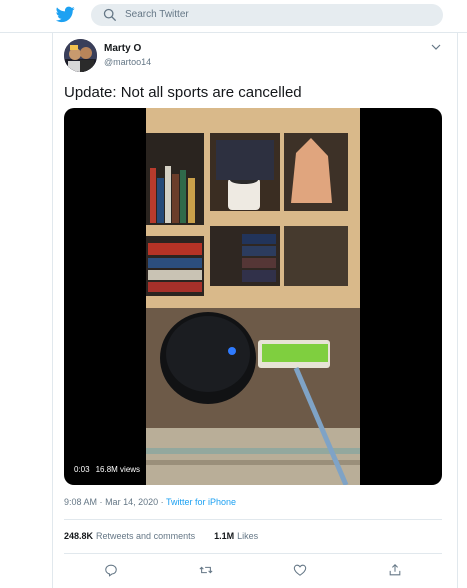 This screenshot has height=588, width=467. I want to click on reply-icon, so click(111, 570).